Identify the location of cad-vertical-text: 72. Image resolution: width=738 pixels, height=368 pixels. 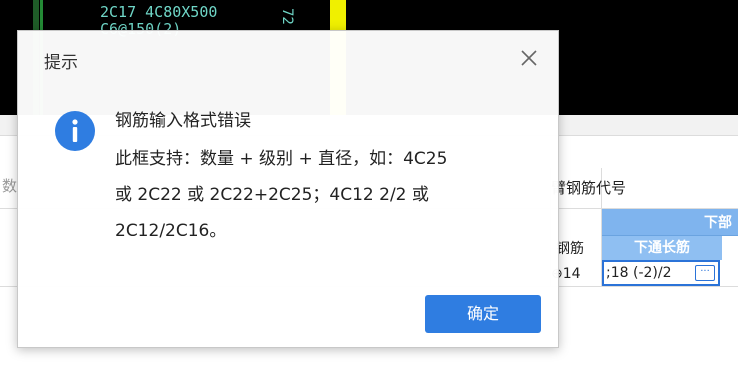
(287, 16).